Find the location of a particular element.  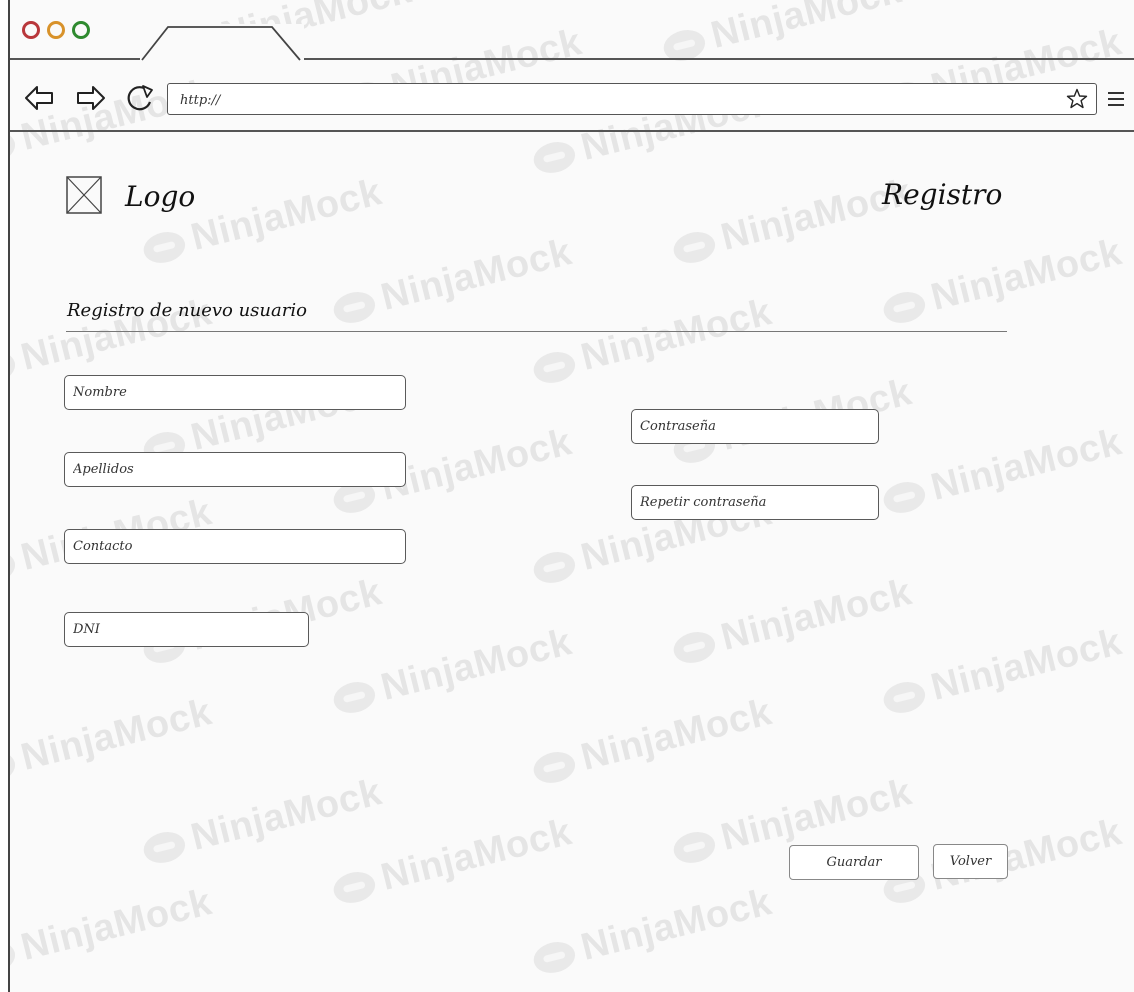

address-bar is located at coordinates (632, 99).